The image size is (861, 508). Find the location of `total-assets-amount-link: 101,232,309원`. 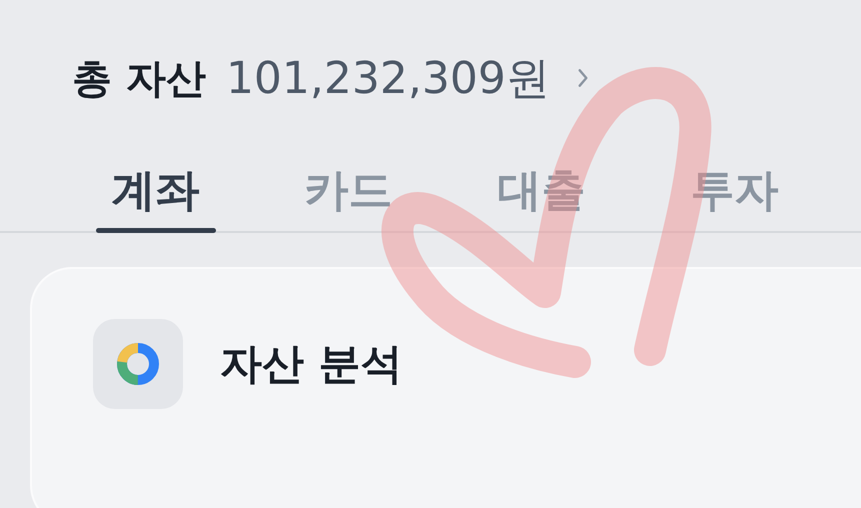

total-assets-amount-link: 101,232,309원 is located at coordinates (388, 78).